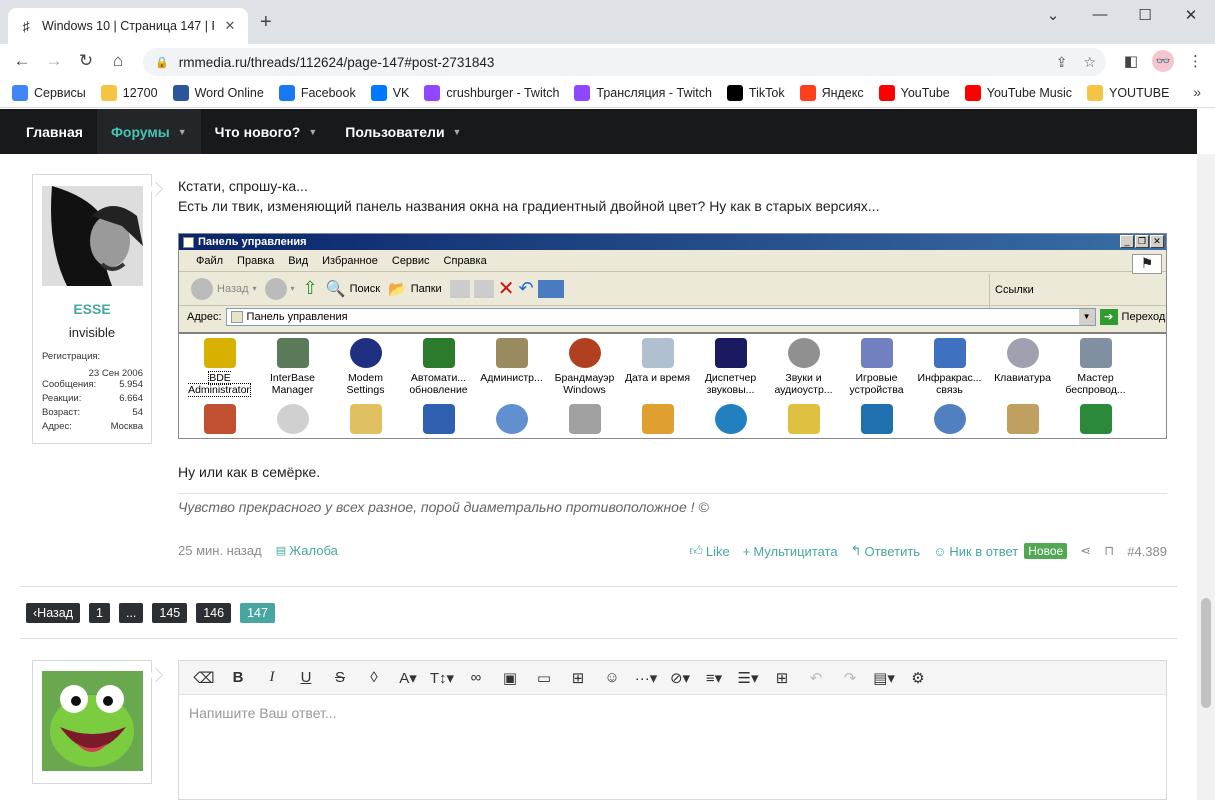 This screenshot has width=1215, height=800. What do you see at coordinates (578, 678) in the screenshot?
I see `media-icon: ⊞` at bounding box center [578, 678].